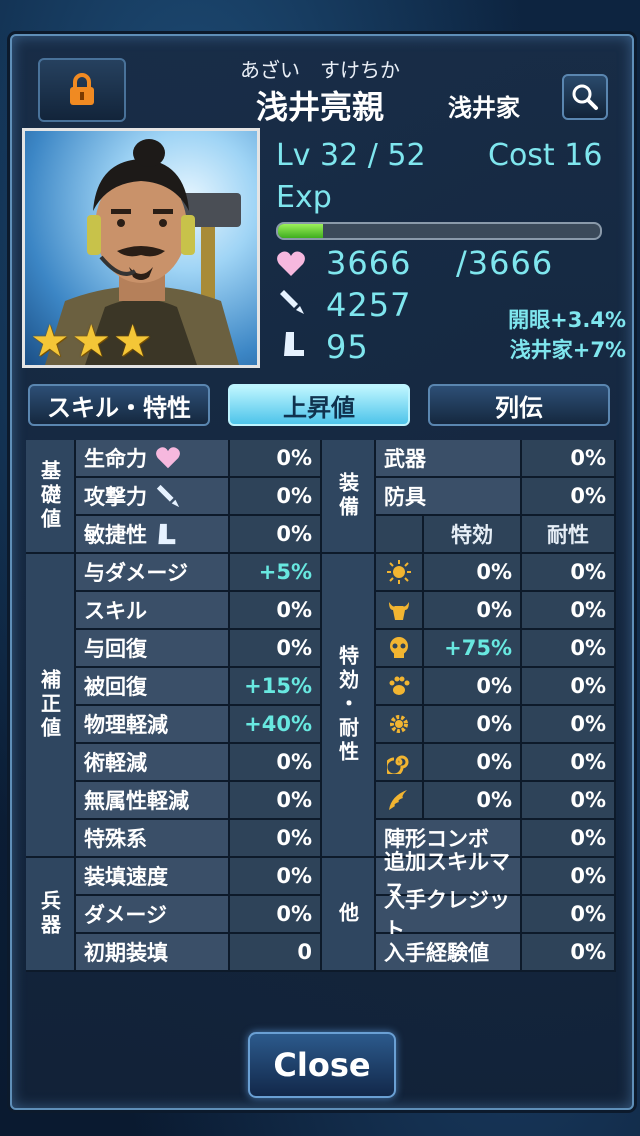 This screenshot has width=640, height=1136. I want to click on stat-label: 与回復, so click(153, 649).